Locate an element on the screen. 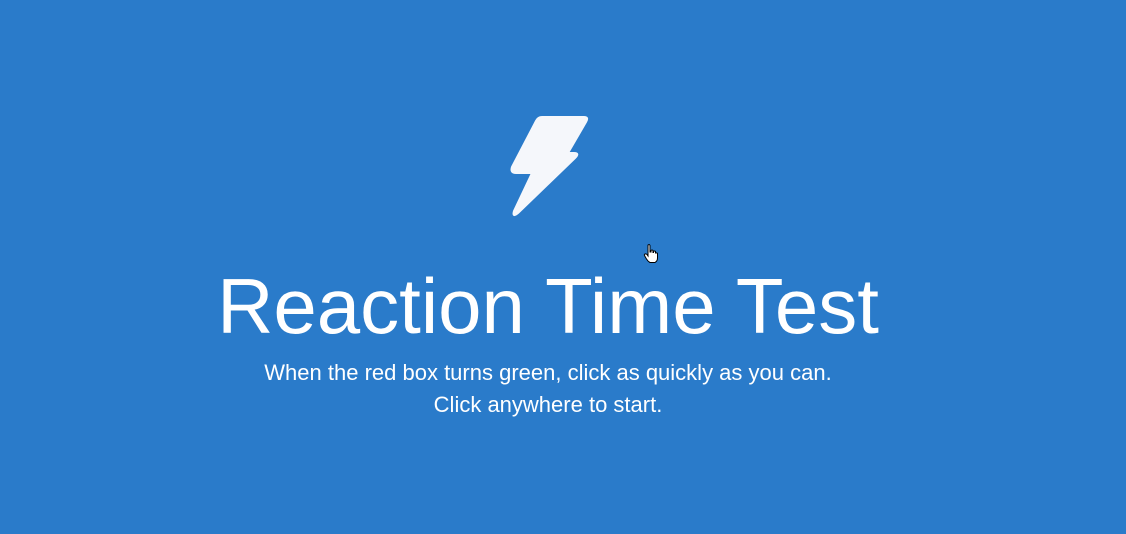  lightning-bolt-icon is located at coordinates (549, 166).